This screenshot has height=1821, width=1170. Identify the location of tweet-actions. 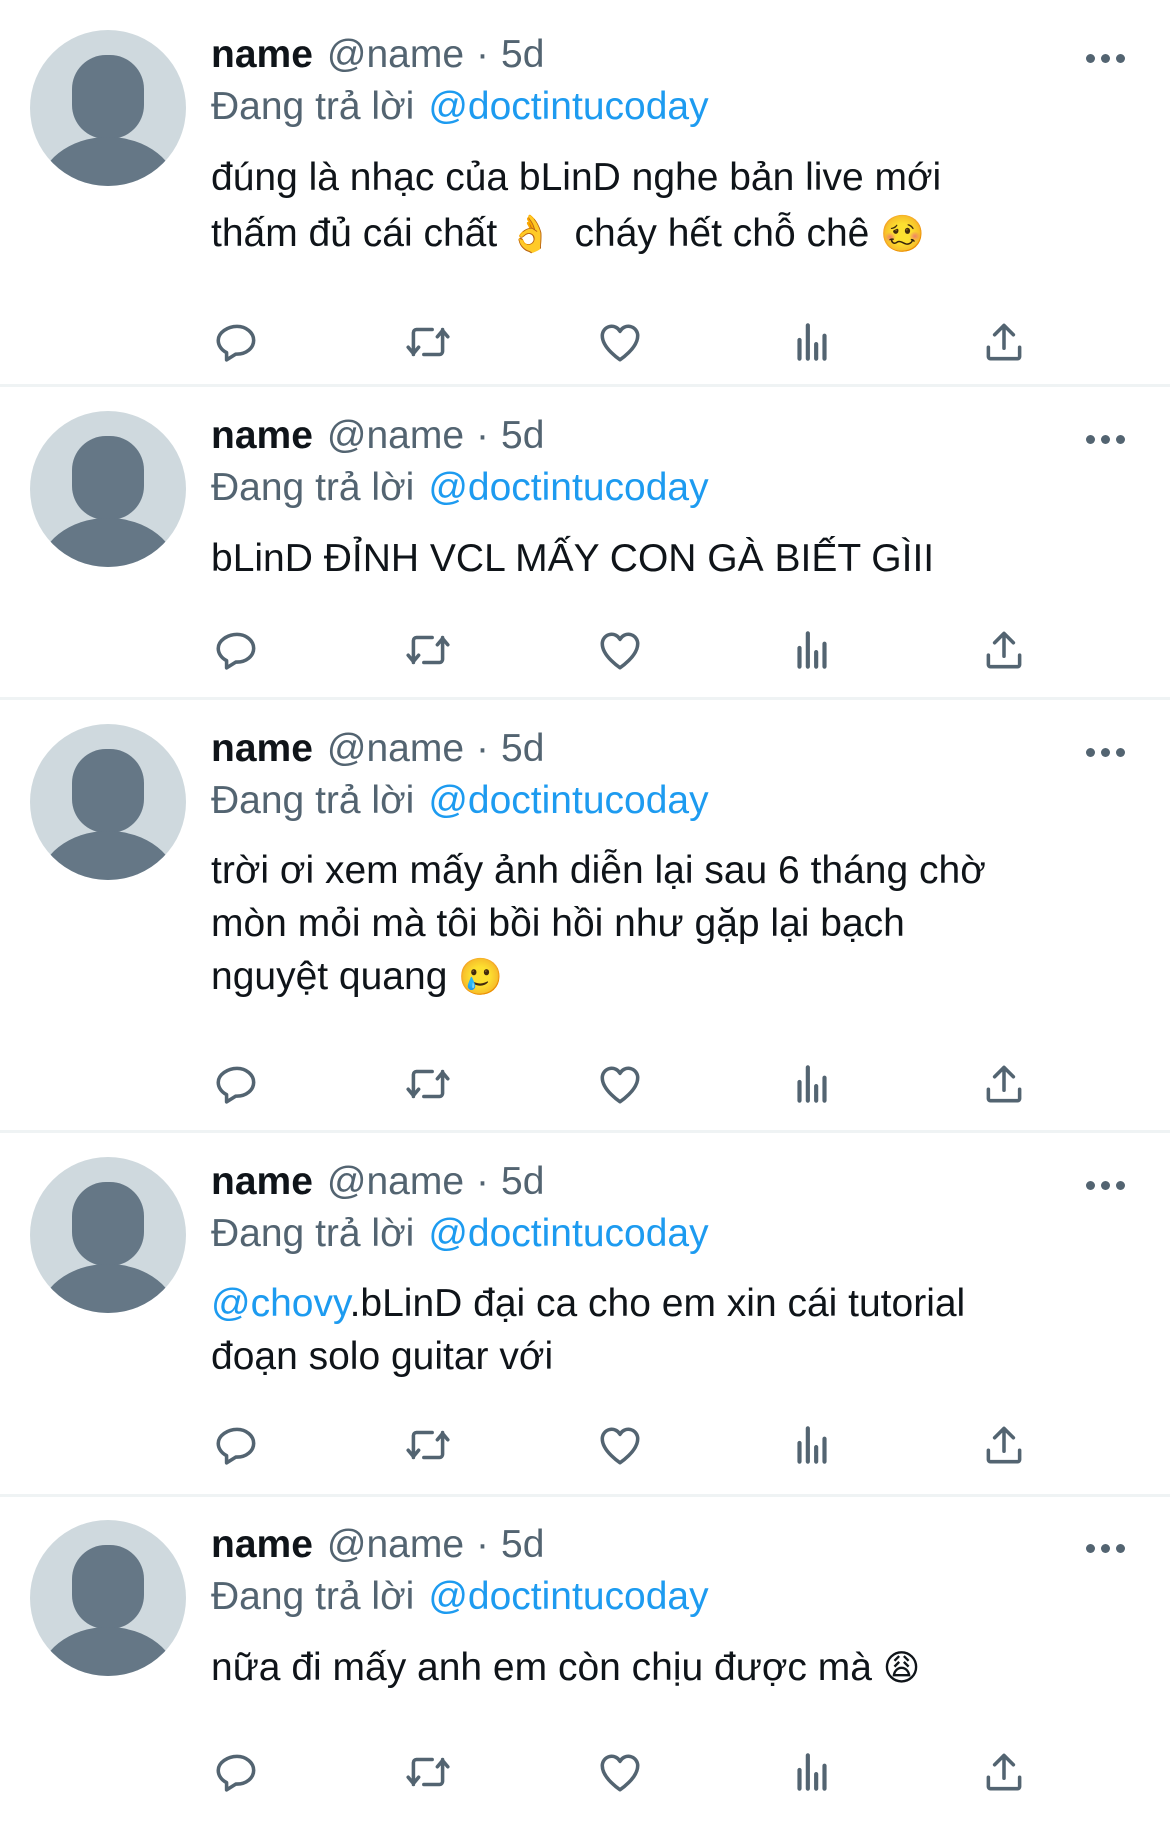
(631, 1445).